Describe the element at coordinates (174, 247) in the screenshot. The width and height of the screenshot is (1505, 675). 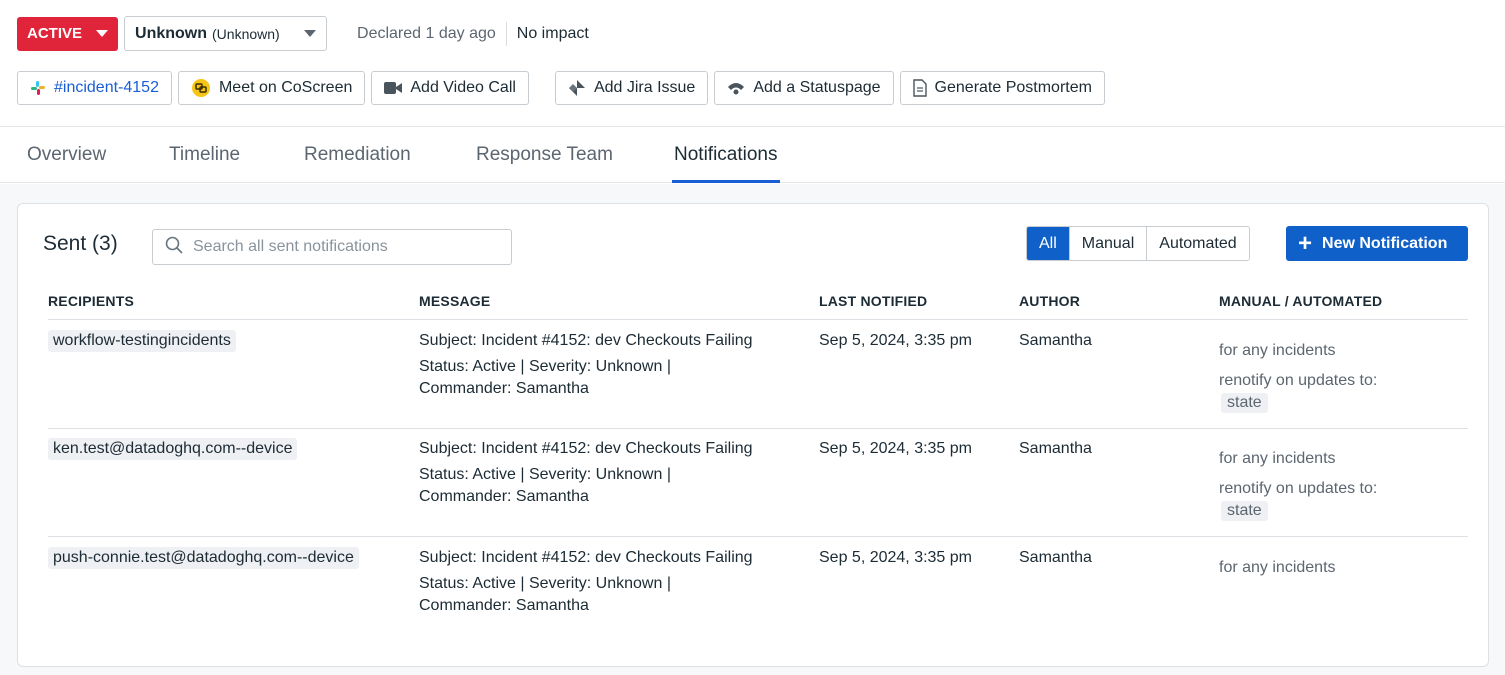
I see `search-icon` at that location.